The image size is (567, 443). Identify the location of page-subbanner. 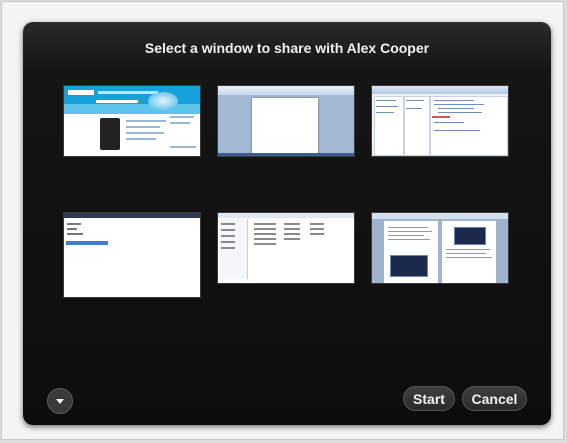
(132, 109).